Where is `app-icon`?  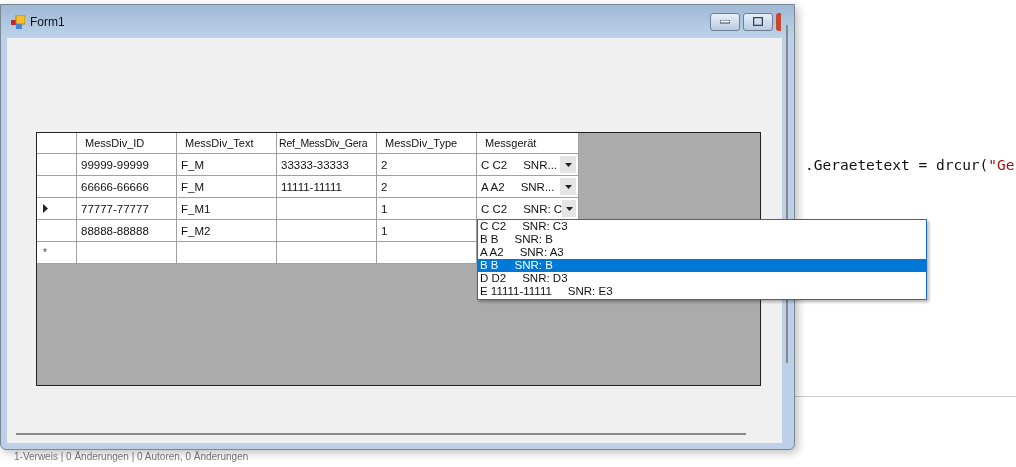
app-icon is located at coordinates (18, 21).